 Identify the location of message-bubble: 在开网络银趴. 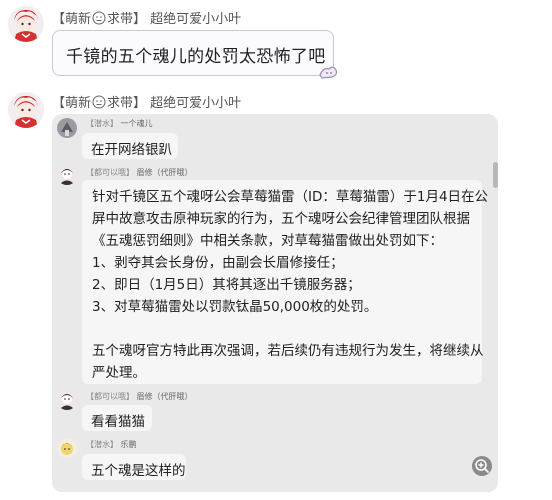
(130, 146).